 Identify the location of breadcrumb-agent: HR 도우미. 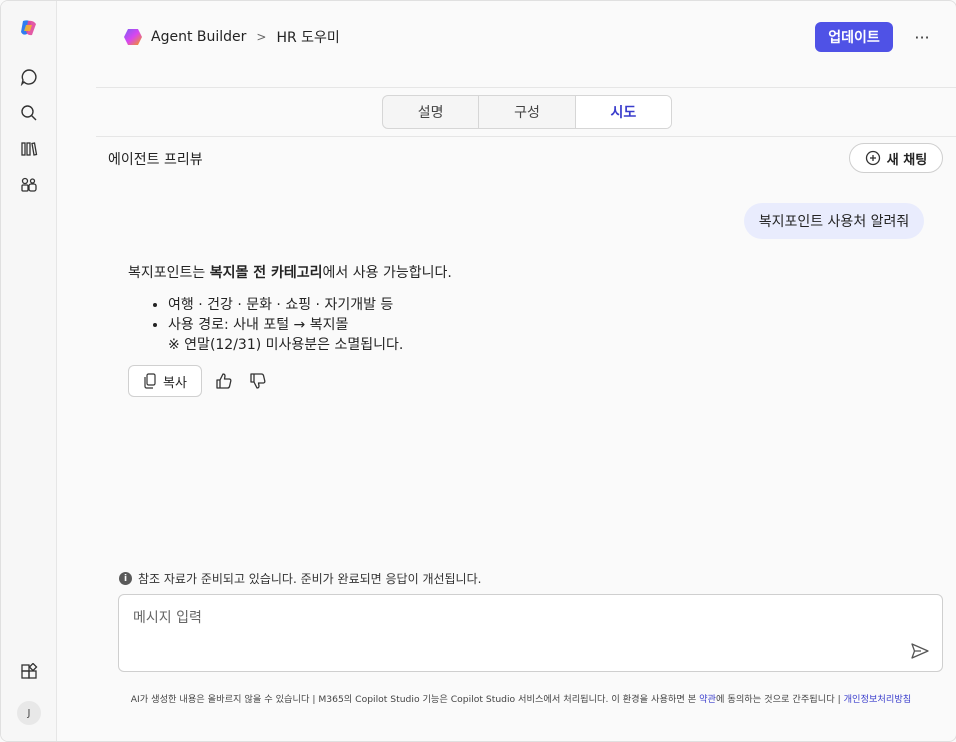
(307, 37).